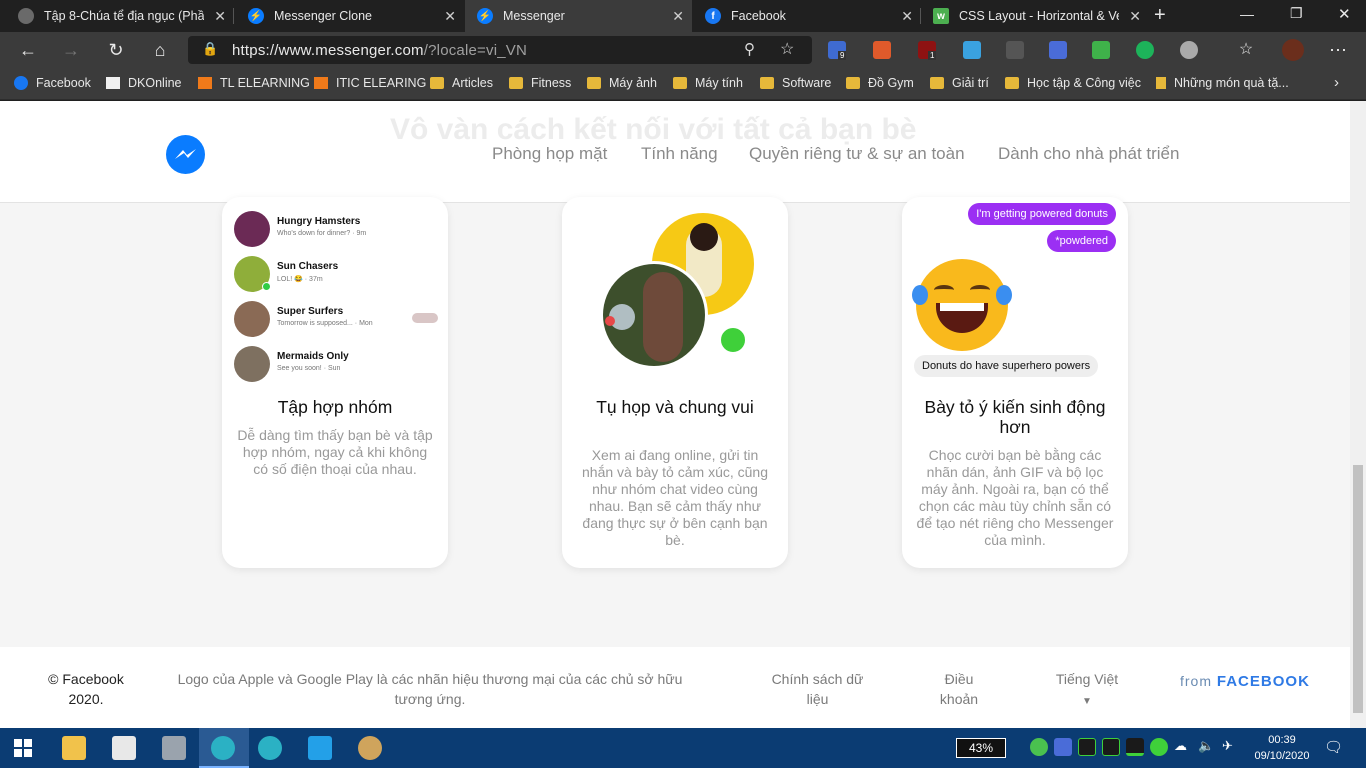 Image resolution: width=1366 pixels, height=768 pixels. What do you see at coordinates (679, 154) in the screenshot?
I see `nav-features: Tính năng` at bounding box center [679, 154].